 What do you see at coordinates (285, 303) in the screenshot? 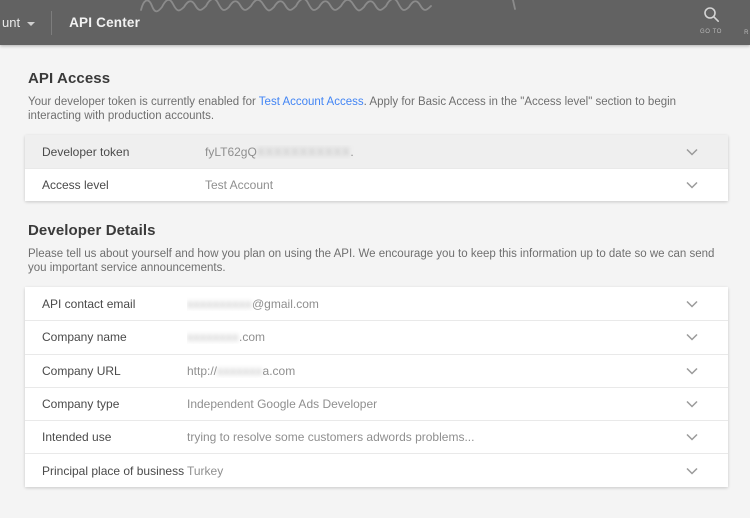
I see `value-text: @gmail.com` at bounding box center [285, 303].